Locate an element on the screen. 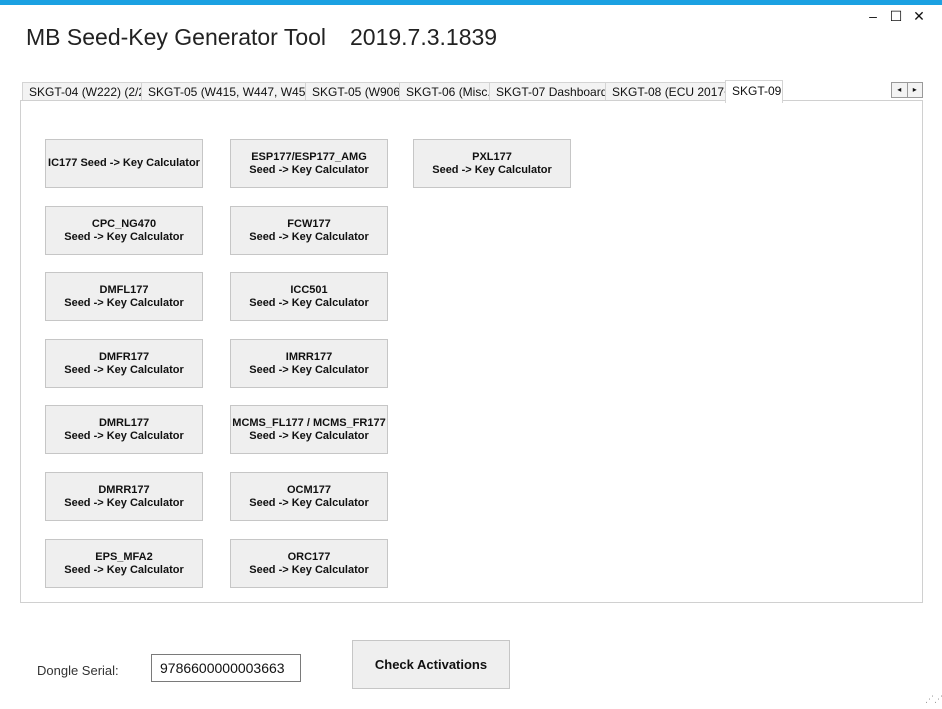  minimize-button: – is located at coordinates (873, 16).